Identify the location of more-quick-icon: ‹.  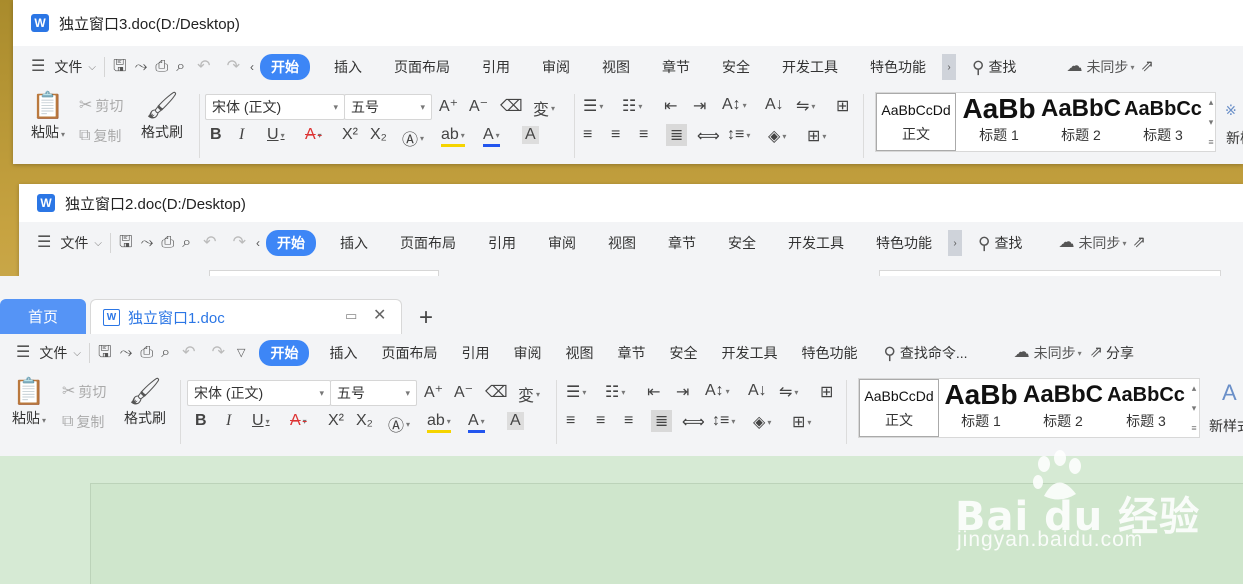
(252, 67).